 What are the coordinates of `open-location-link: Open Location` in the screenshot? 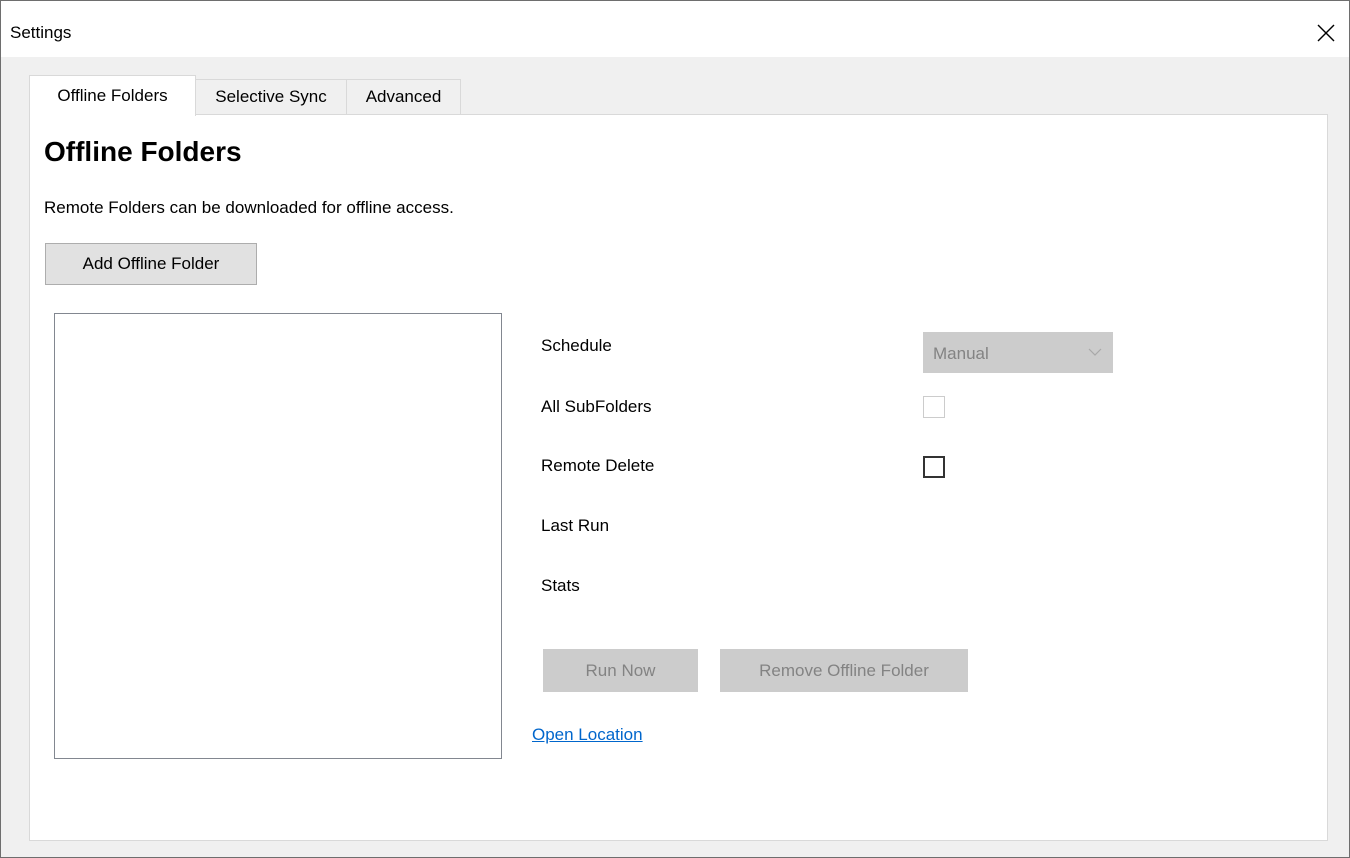 It's located at (587, 735).